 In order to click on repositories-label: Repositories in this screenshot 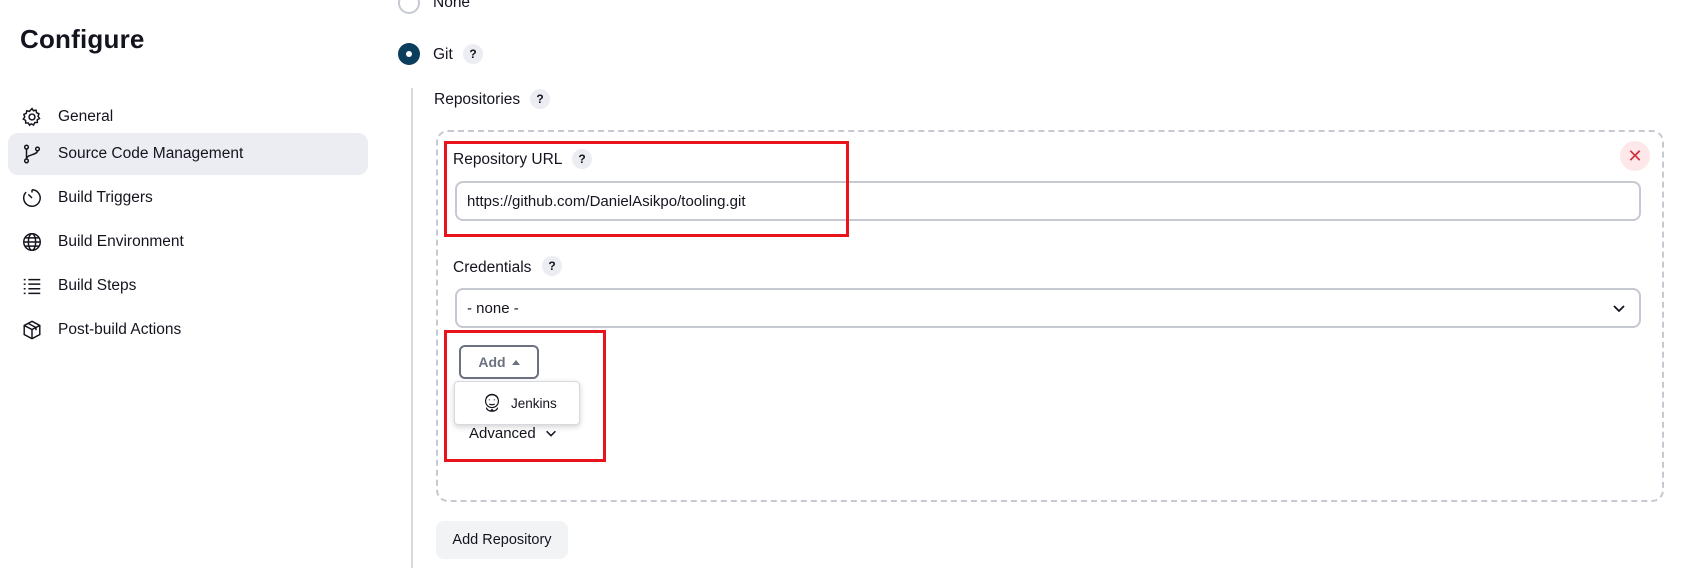, I will do `click(477, 99)`.